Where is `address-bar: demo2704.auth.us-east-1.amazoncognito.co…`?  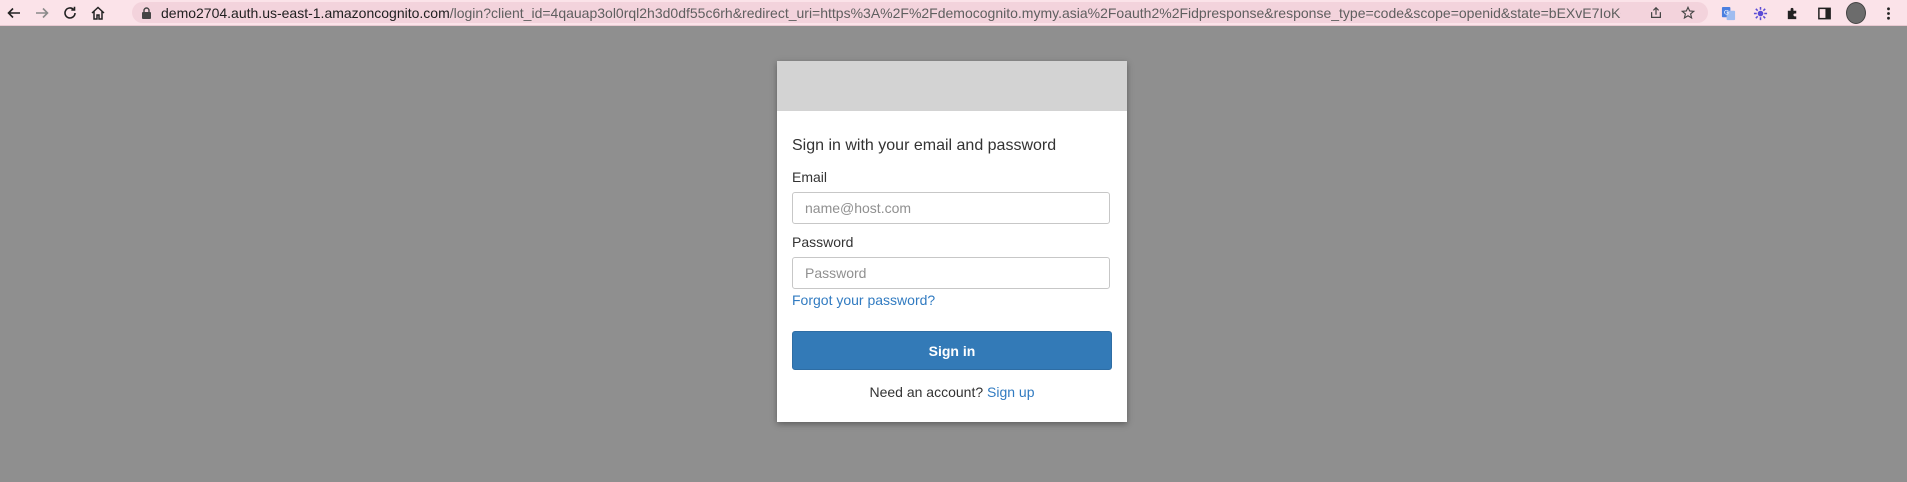 address-bar: demo2704.auth.us-east-1.amazoncognito.co… is located at coordinates (920, 12).